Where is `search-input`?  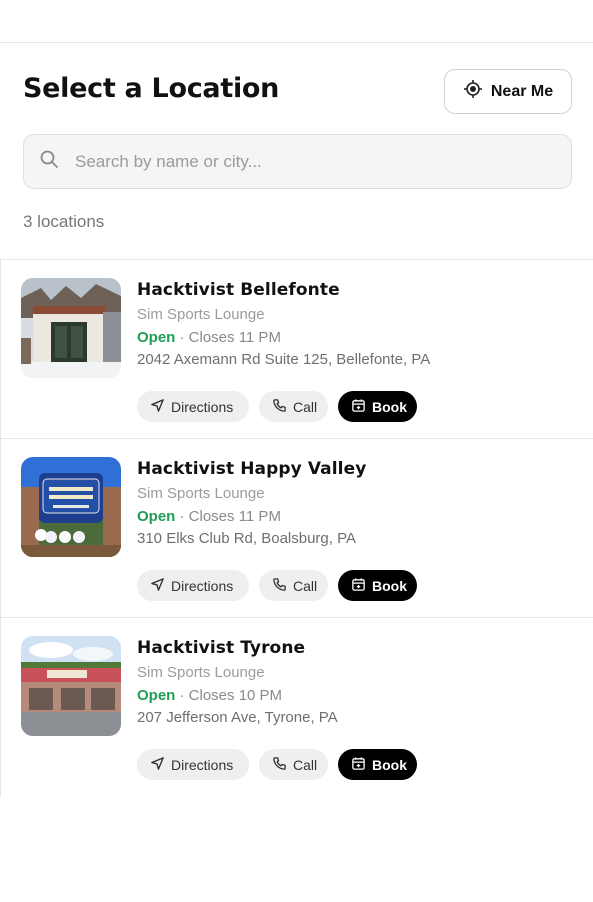 search-input is located at coordinates (295, 161).